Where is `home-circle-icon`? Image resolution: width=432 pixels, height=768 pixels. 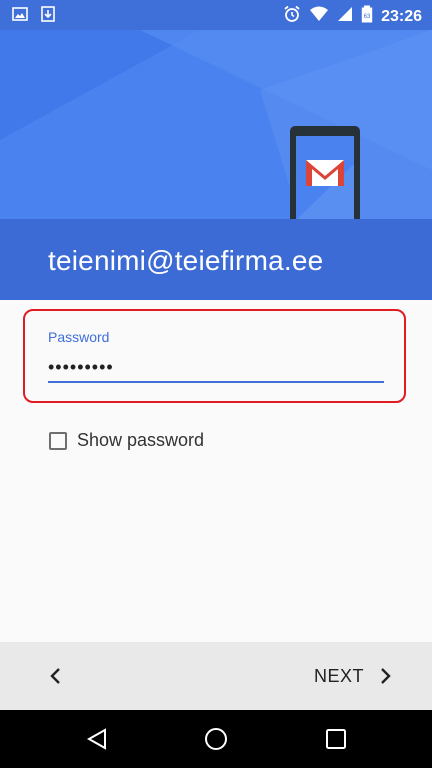
home-circle-icon is located at coordinates (216, 739).